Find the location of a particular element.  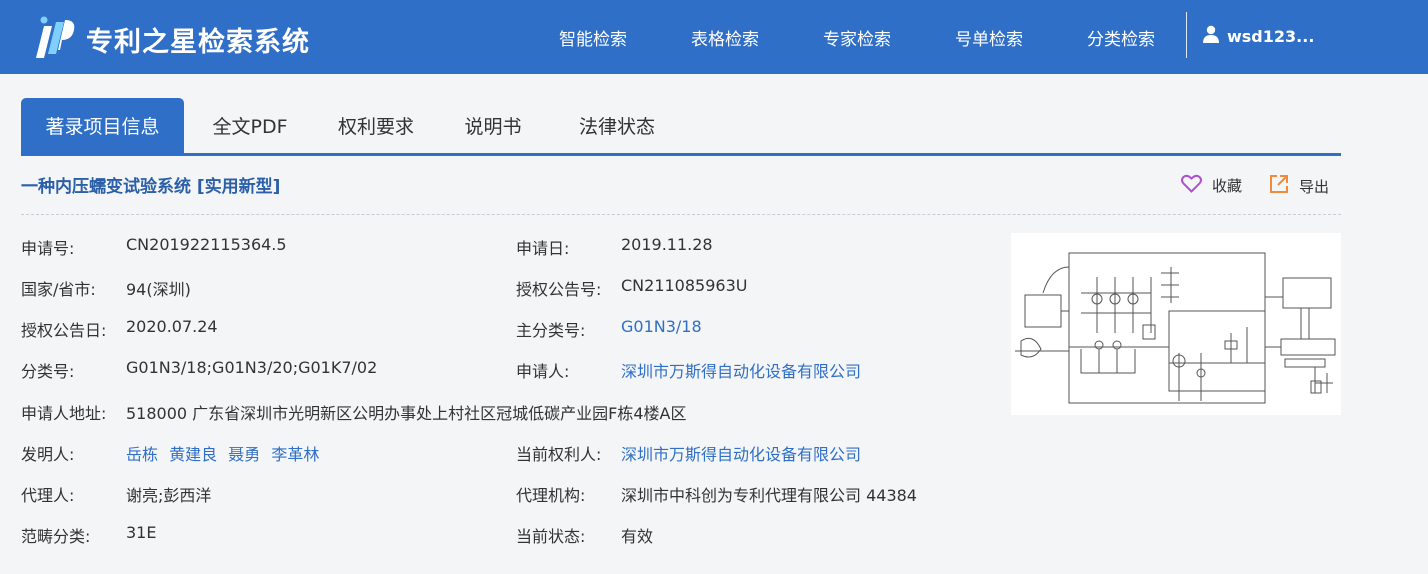

category-value: 31E is located at coordinates (141, 532).